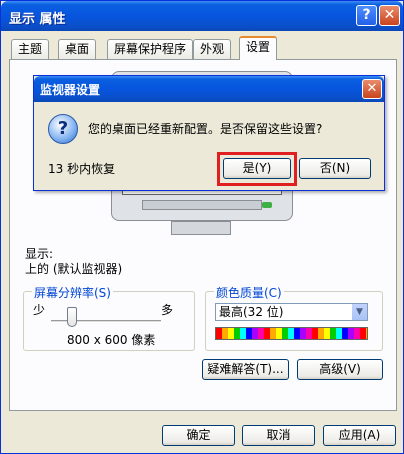 The width and height of the screenshot is (404, 454). Describe the element at coordinates (150, 49) in the screenshot. I see `tab-screensaver: 屏幕保护程序` at that location.